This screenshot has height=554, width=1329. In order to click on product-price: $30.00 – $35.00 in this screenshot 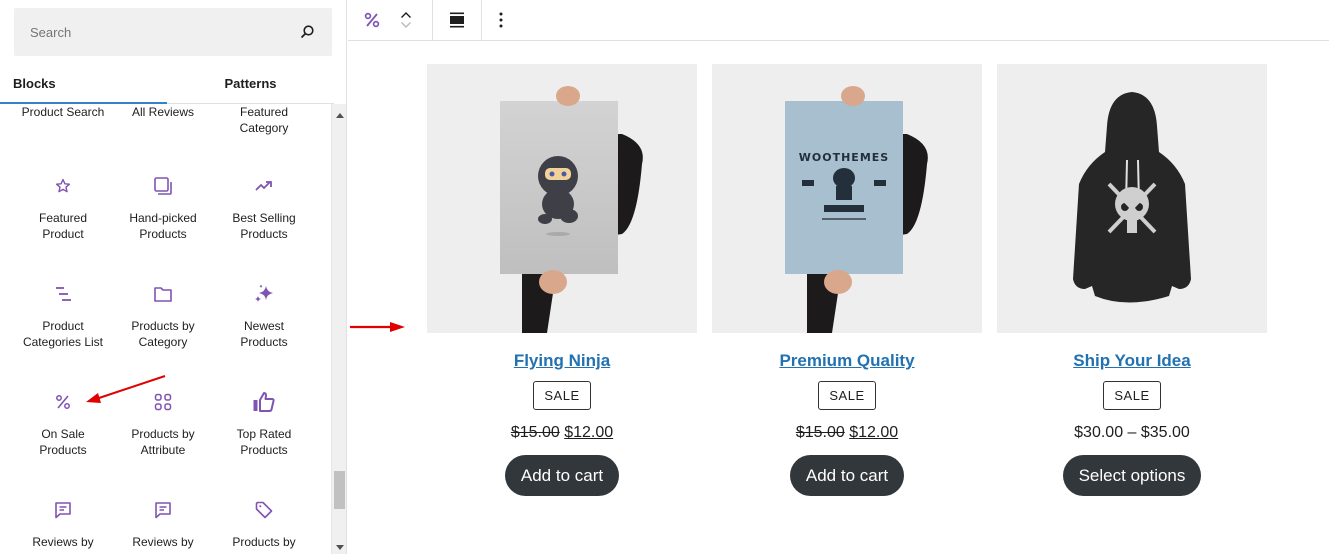, I will do `click(1132, 433)`.